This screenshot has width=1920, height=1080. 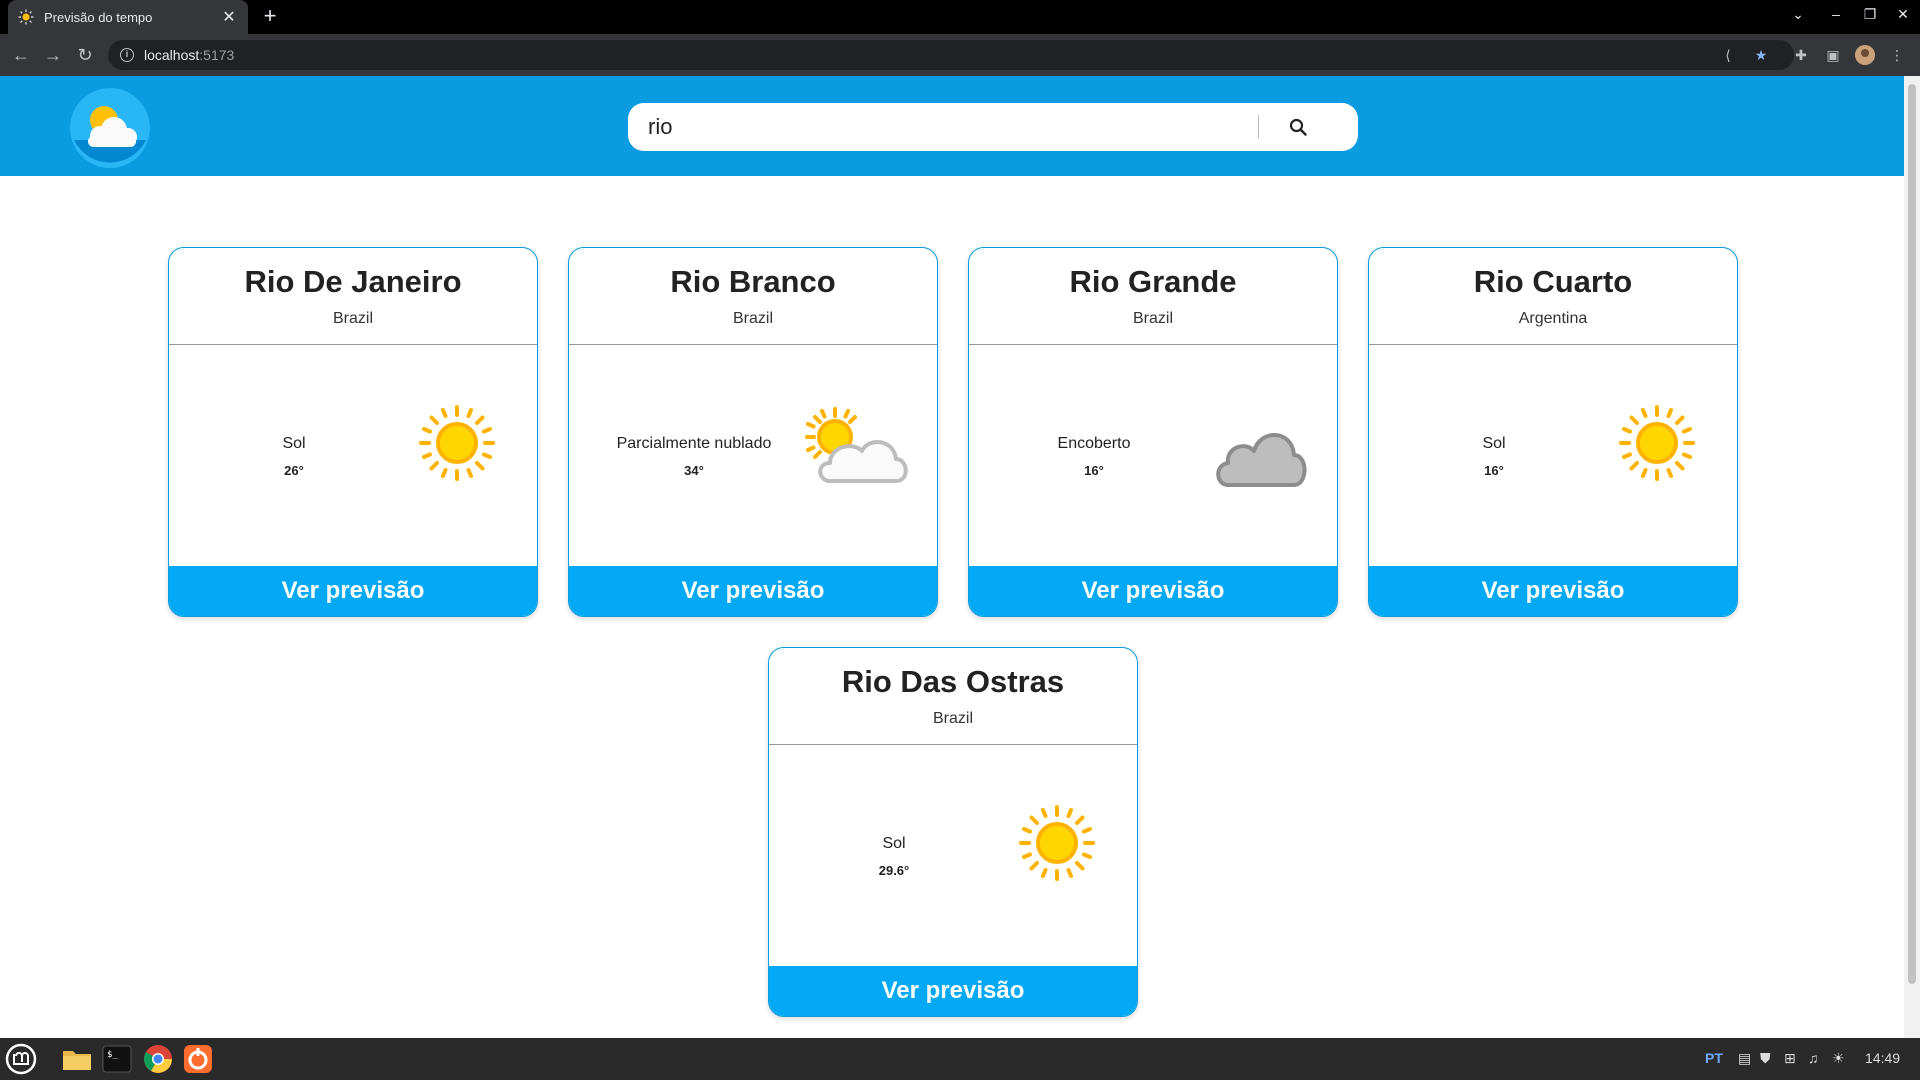 I want to click on os-taskbar: $_ PT ▤ ⛊ ⊞ ♫ ☀ 14:49, so click(x=960, y=1059).